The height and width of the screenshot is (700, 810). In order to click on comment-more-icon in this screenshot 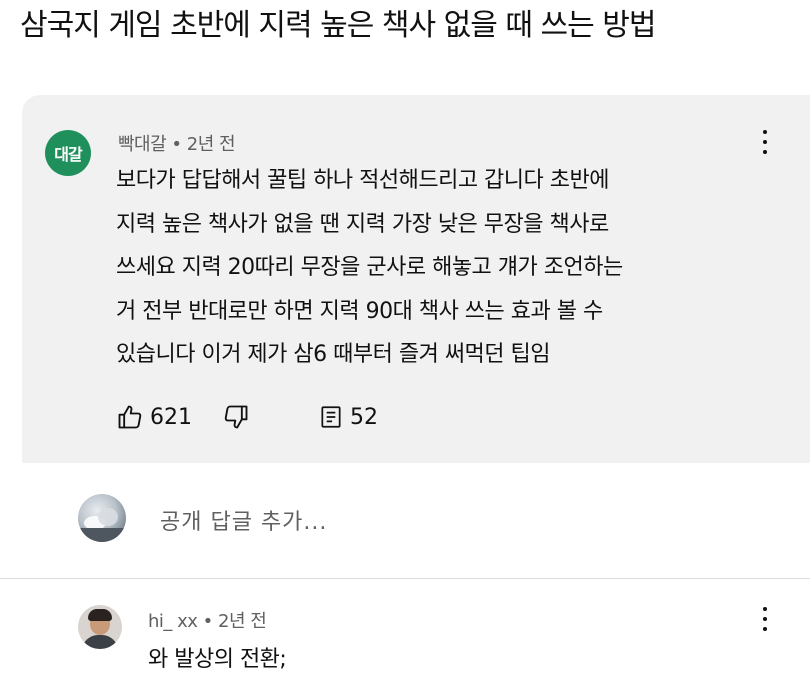, I will do `click(765, 142)`.